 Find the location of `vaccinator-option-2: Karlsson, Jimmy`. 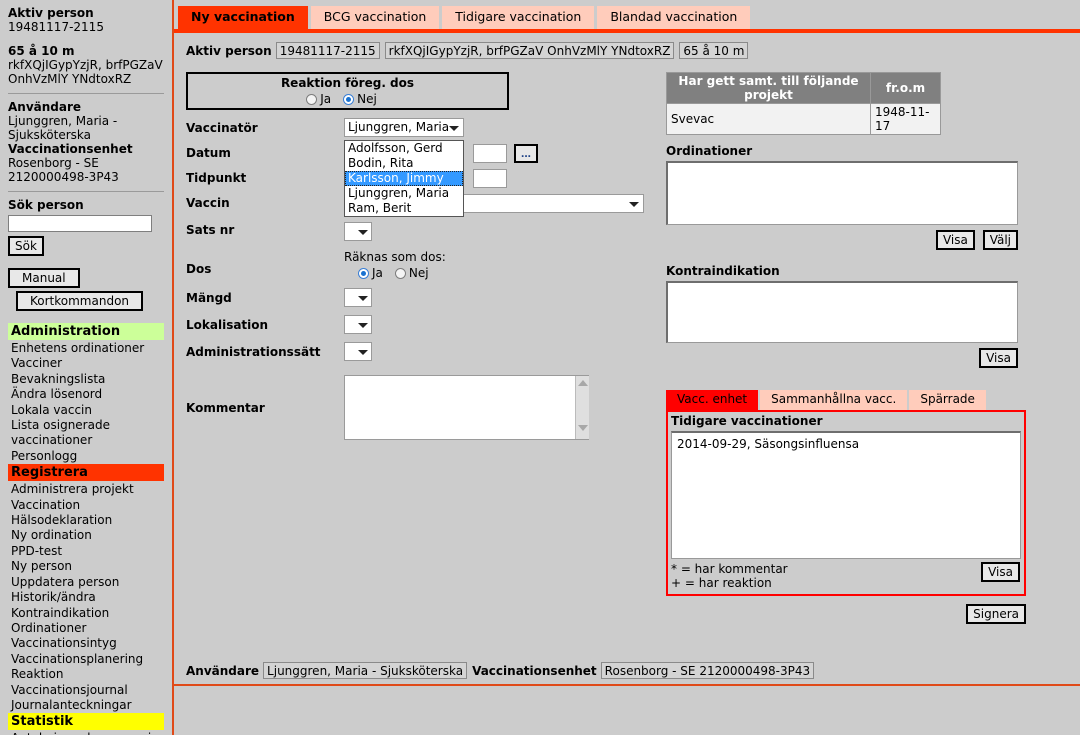

vaccinator-option-2: Karlsson, Jimmy is located at coordinates (404, 178).